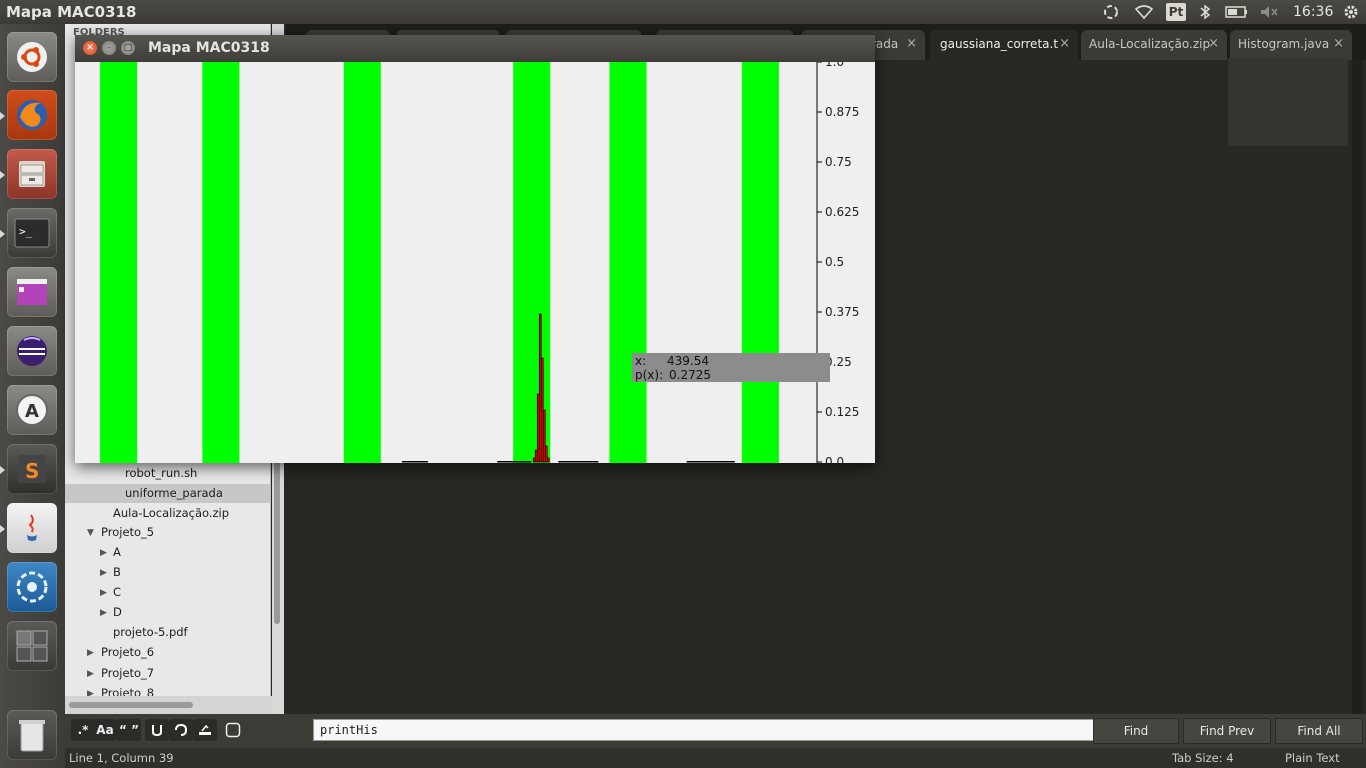 This screenshot has width=1366, height=768. I want to click on sidebar-item-projeto-6: Projeto_6, so click(127, 652).